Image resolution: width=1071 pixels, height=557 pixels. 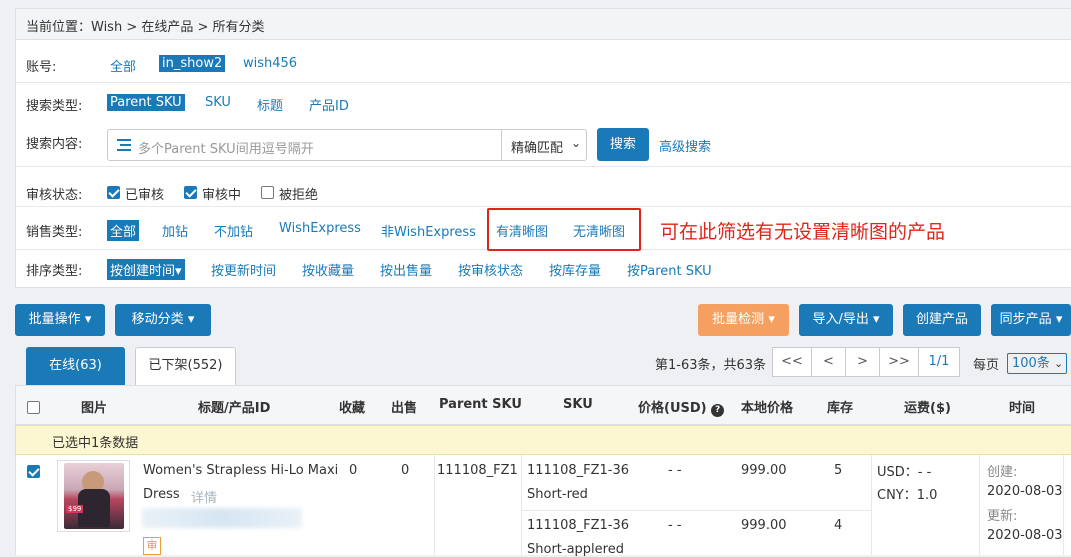 What do you see at coordinates (862, 362) in the screenshot?
I see `next-page-button: >` at bounding box center [862, 362].